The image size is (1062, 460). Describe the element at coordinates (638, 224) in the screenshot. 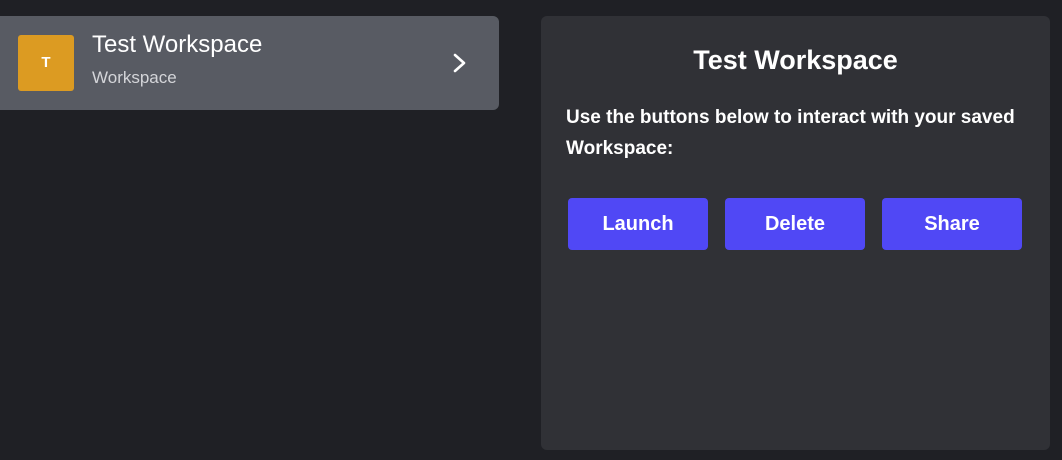

I see `launch-button: Launch` at that location.